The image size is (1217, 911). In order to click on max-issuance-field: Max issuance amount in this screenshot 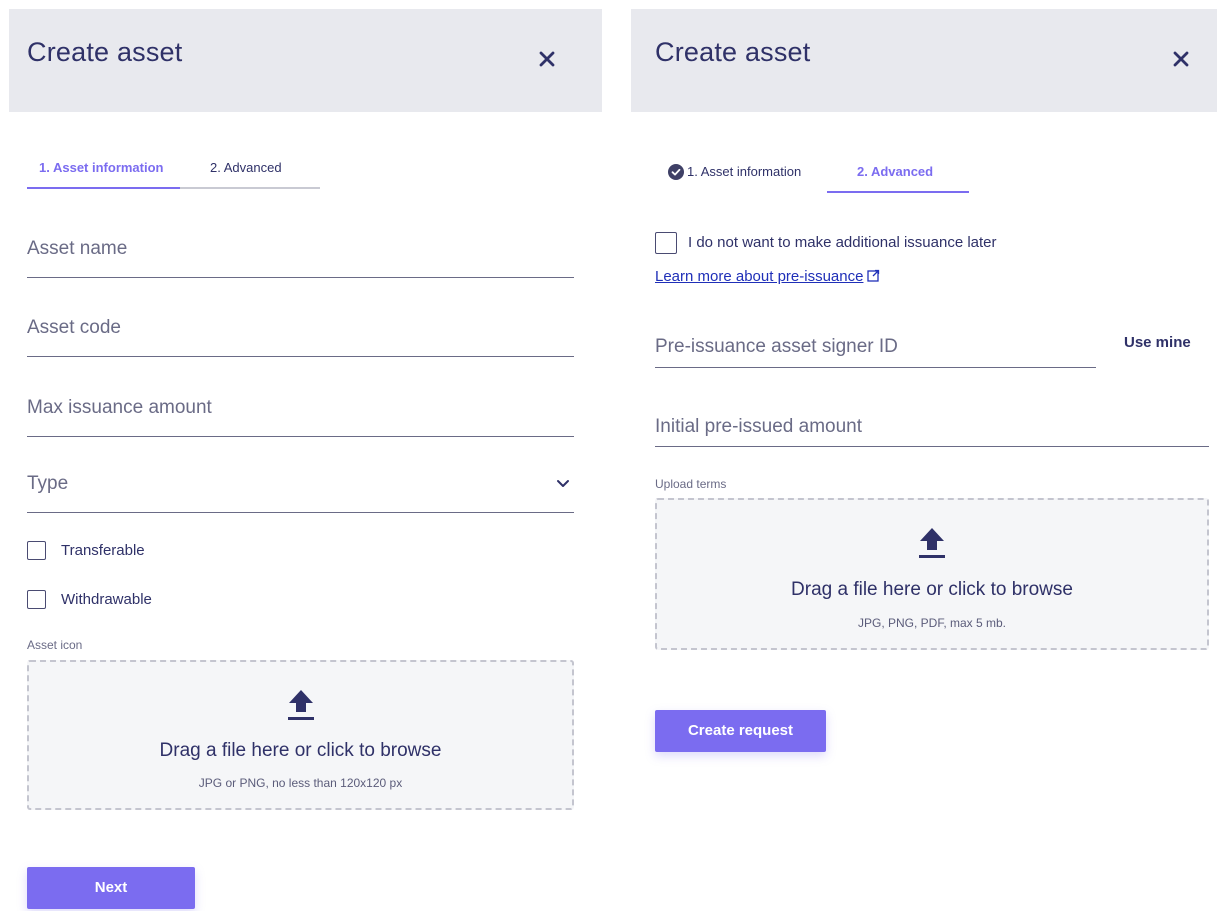, I will do `click(300, 417)`.